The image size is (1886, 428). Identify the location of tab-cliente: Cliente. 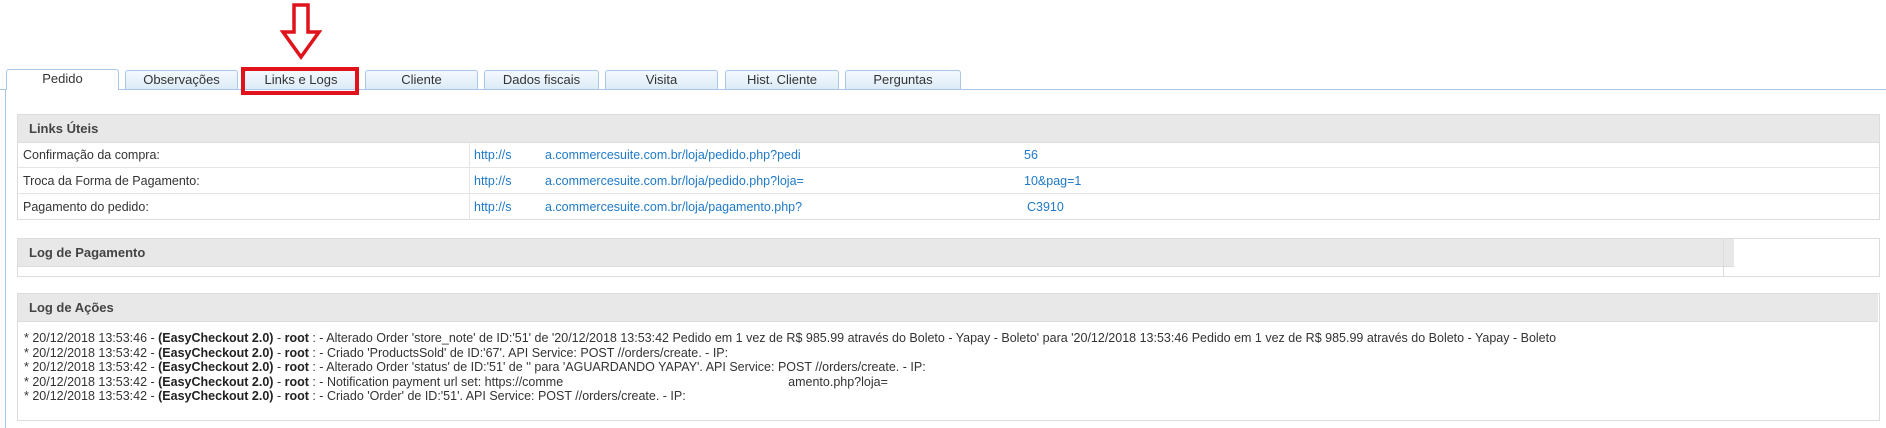
(421, 79).